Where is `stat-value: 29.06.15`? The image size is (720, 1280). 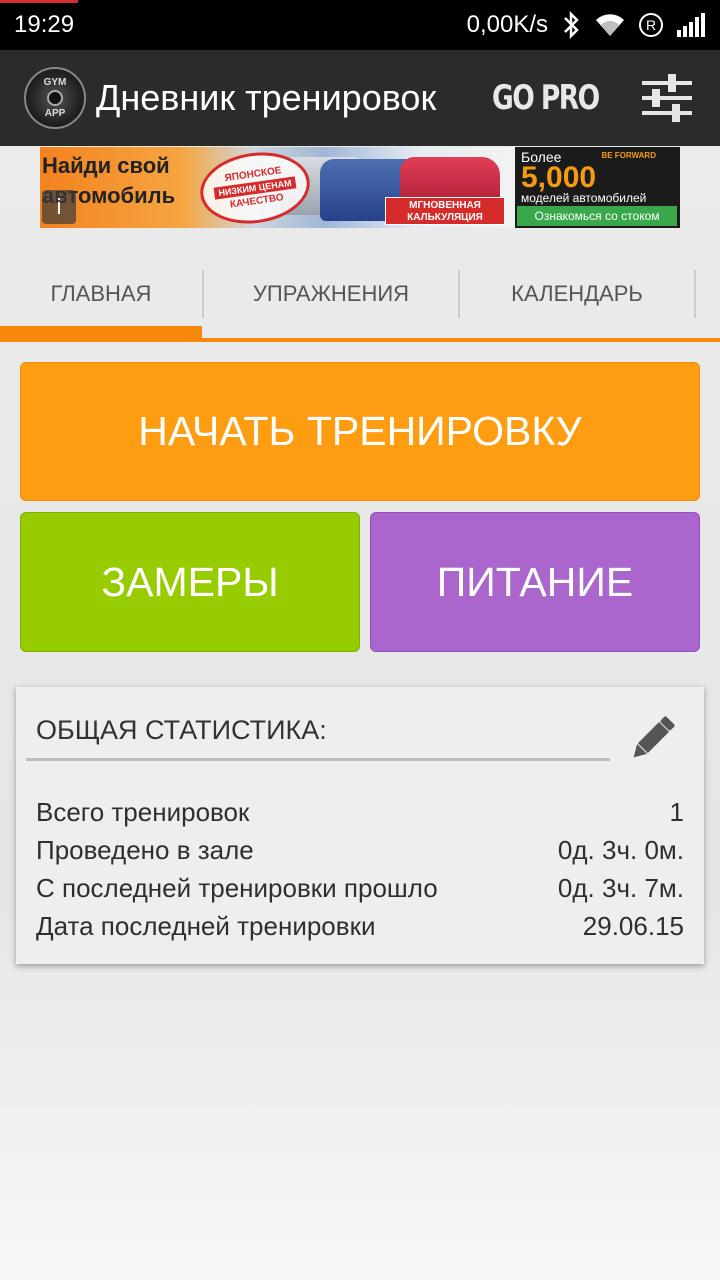
stat-value: 29.06.15 is located at coordinates (633, 926).